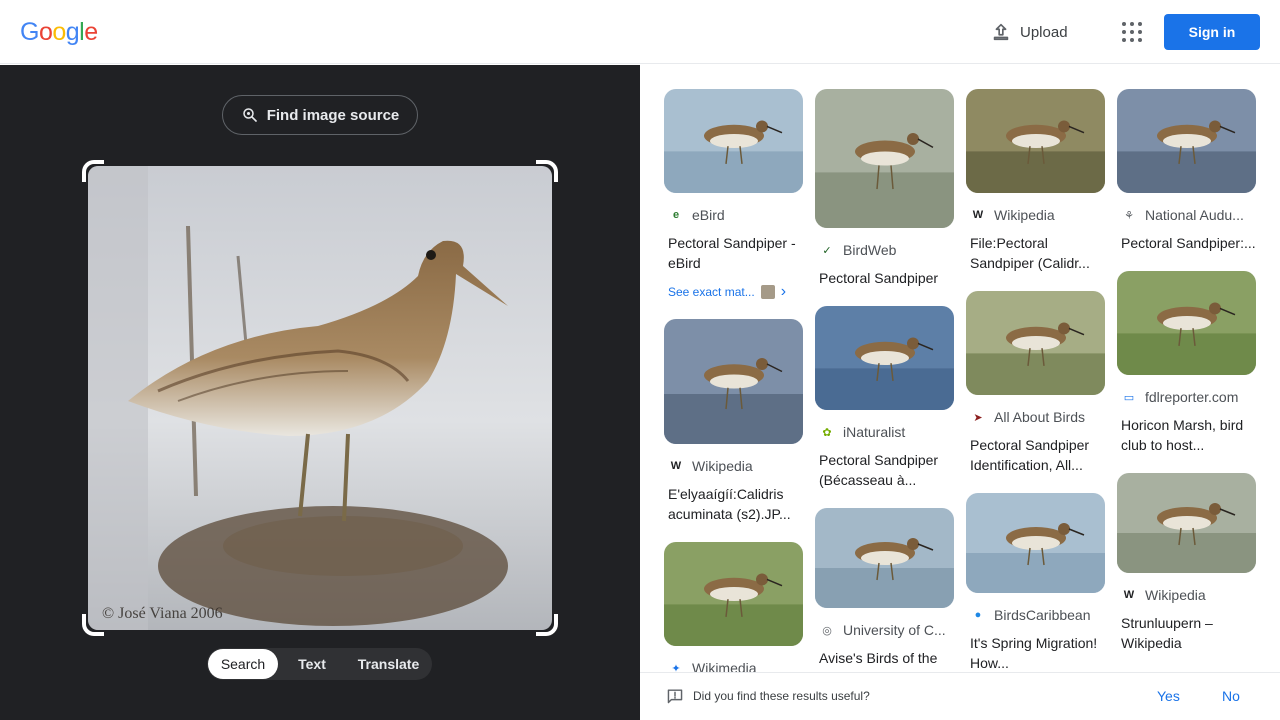 The height and width of the screenshot is (720, 1280). I want to click on source-name: eBird, so click(708, 215).